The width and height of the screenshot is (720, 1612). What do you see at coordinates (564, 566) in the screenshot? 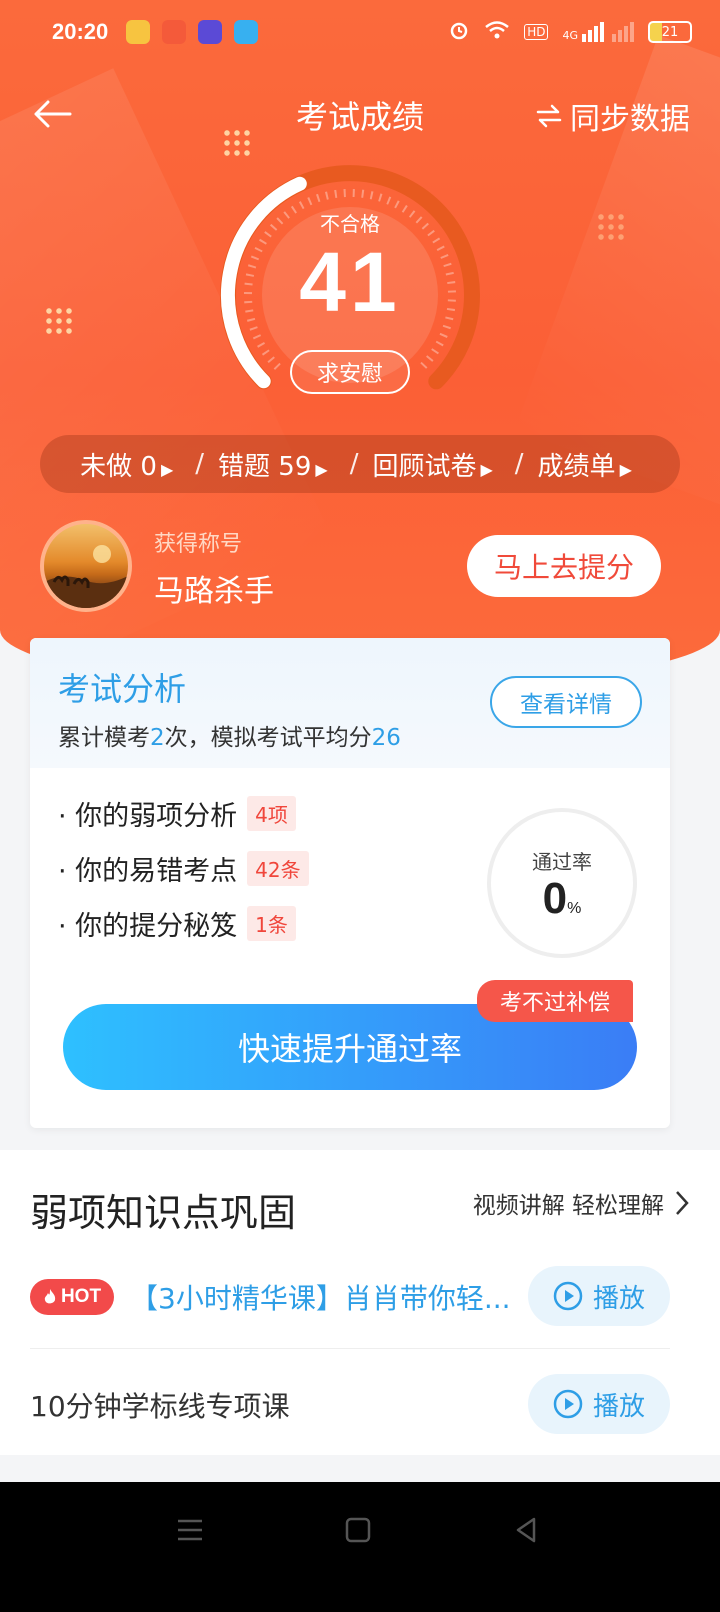
I see `boost-score-button: 马上去提分` at bounding box center [564, 566].